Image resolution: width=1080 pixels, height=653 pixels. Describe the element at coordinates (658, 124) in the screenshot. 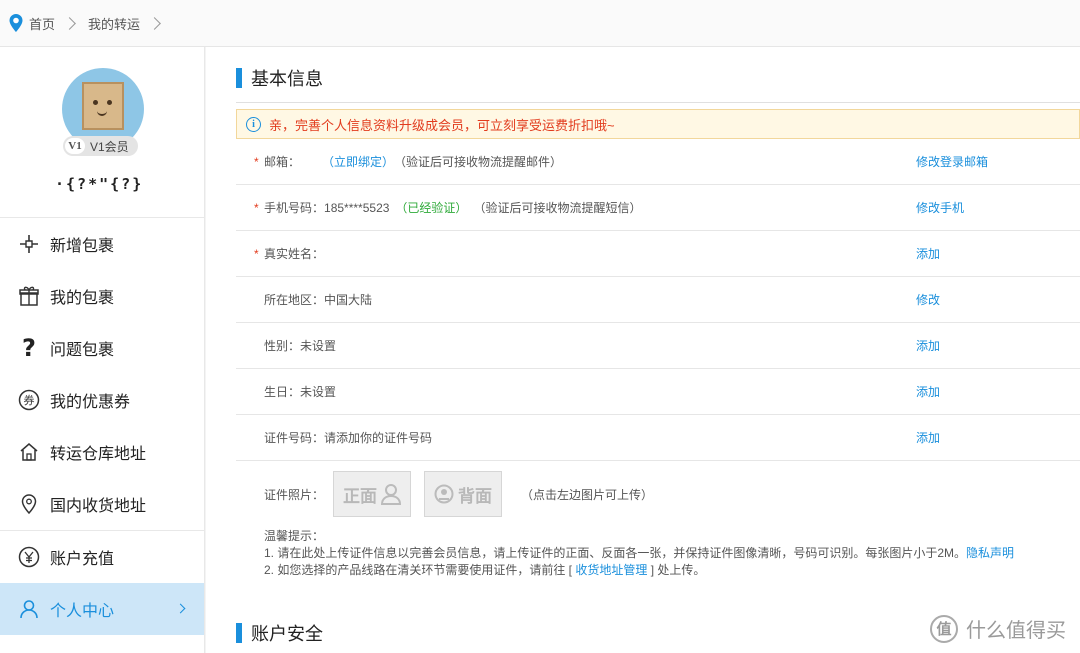

I see `upgrade-notice: i 亲，完善个人信息资料升级成会员，可立刻享受运费折扣哦~` at that location.